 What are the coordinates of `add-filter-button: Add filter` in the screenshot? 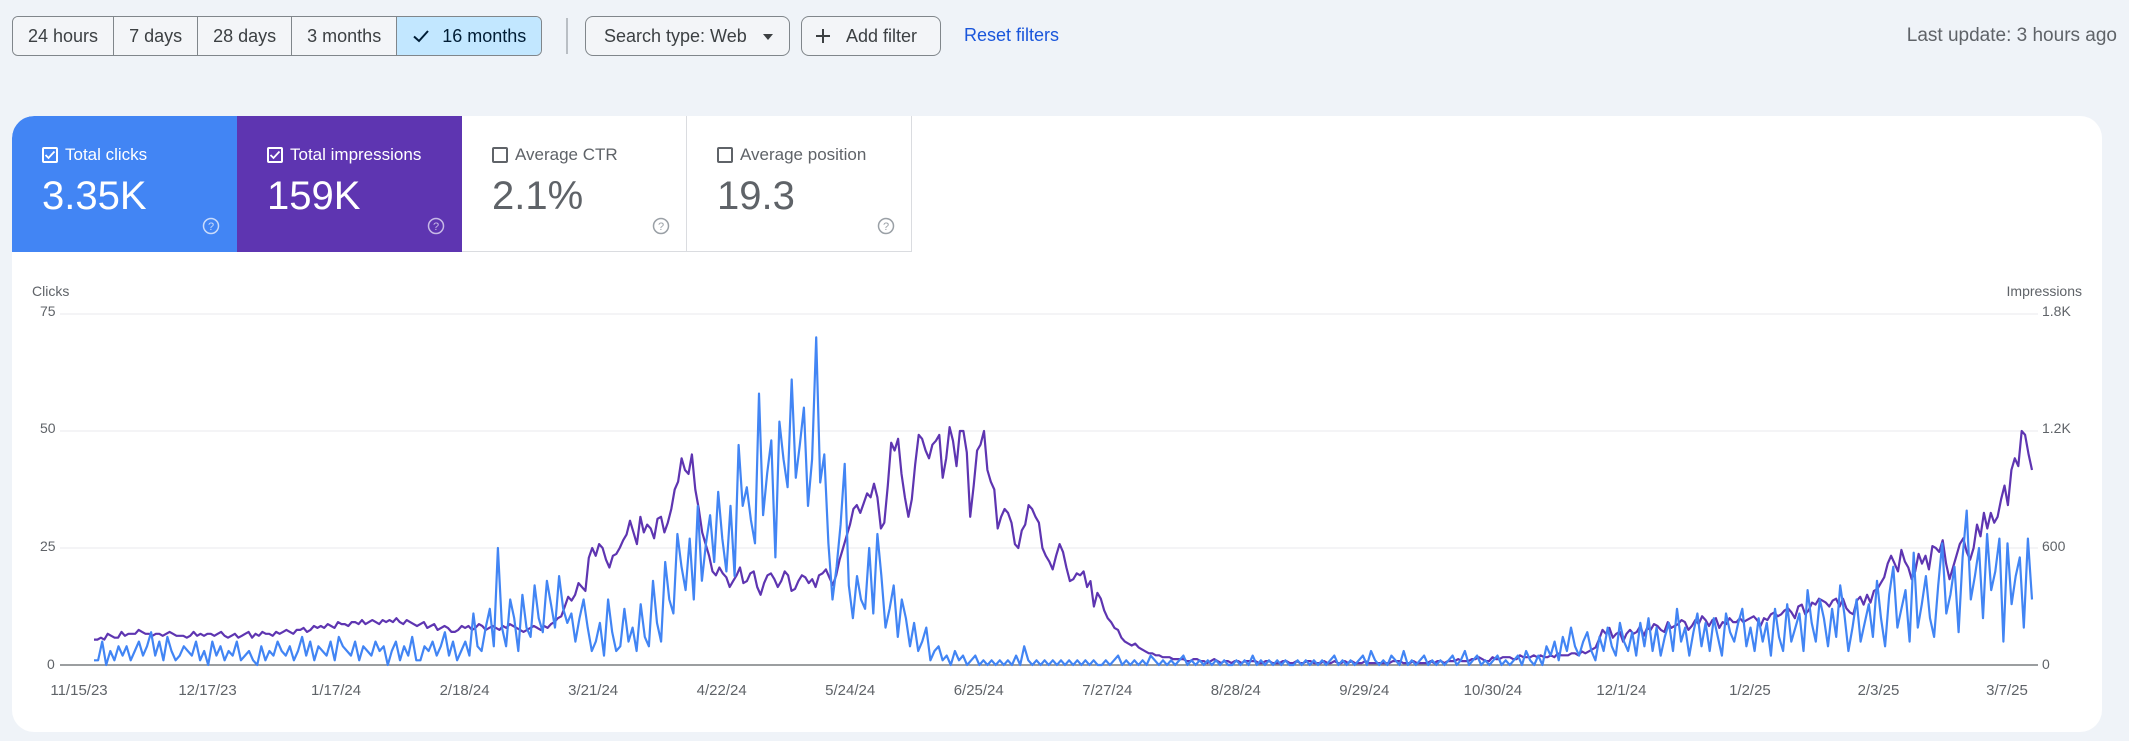 It's located at (871, 36).